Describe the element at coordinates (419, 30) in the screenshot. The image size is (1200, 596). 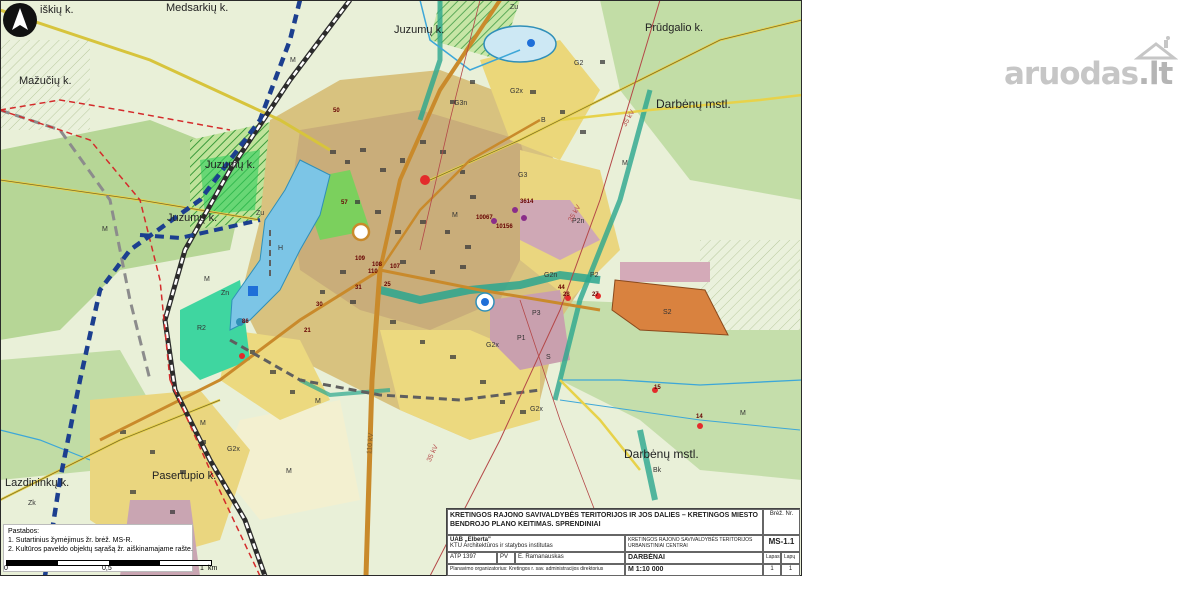
I see `place-juzumu-top: Juzumų k.` at that location.